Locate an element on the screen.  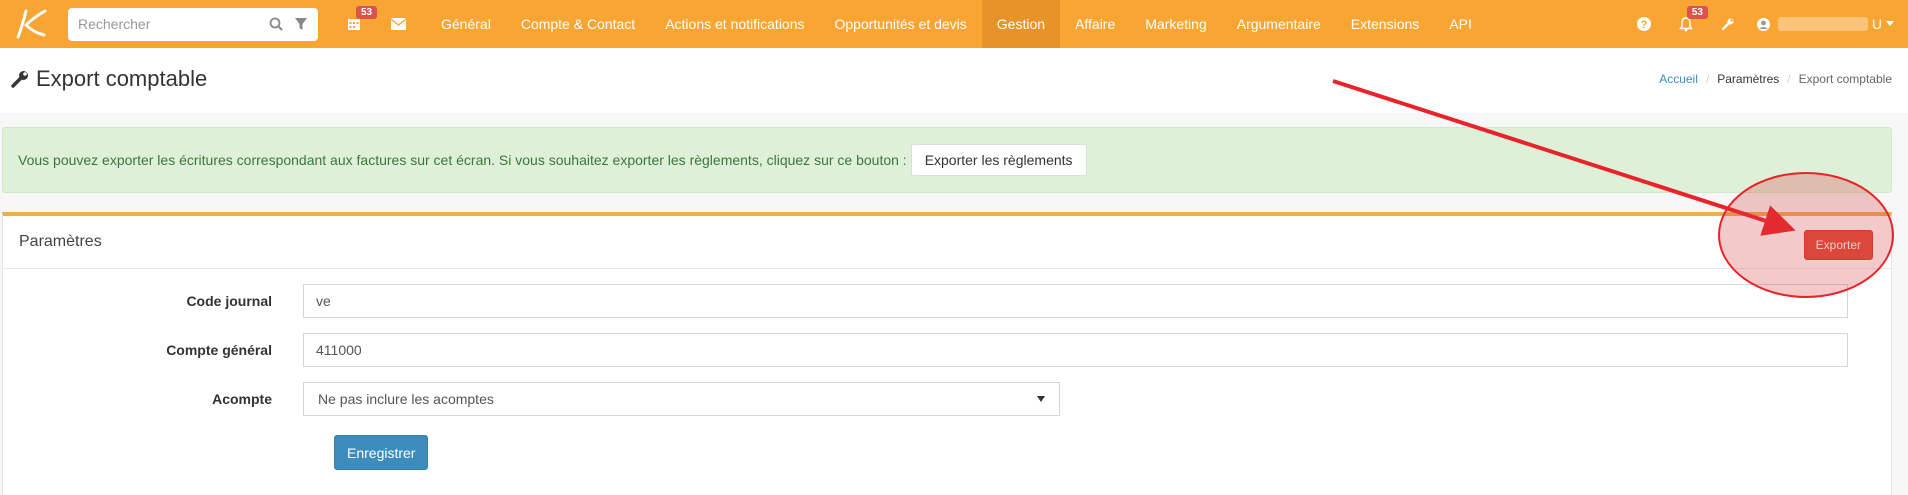
menu-item-affaire: Affaire is located at coordinates (1095, 24).